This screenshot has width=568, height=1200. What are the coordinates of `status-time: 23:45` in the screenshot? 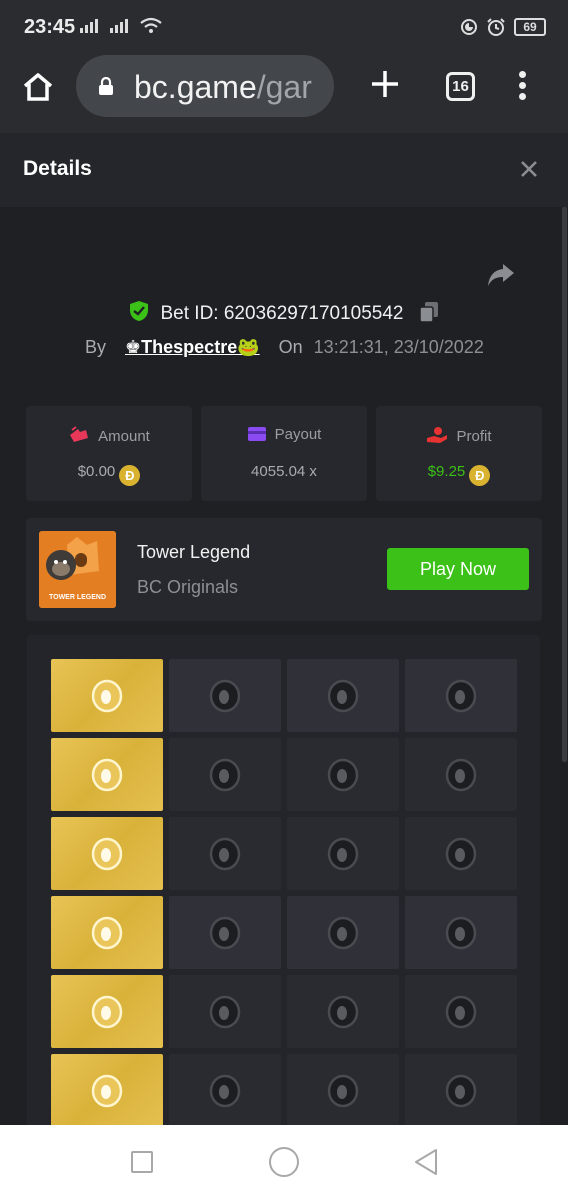 It's located at (50, 27).